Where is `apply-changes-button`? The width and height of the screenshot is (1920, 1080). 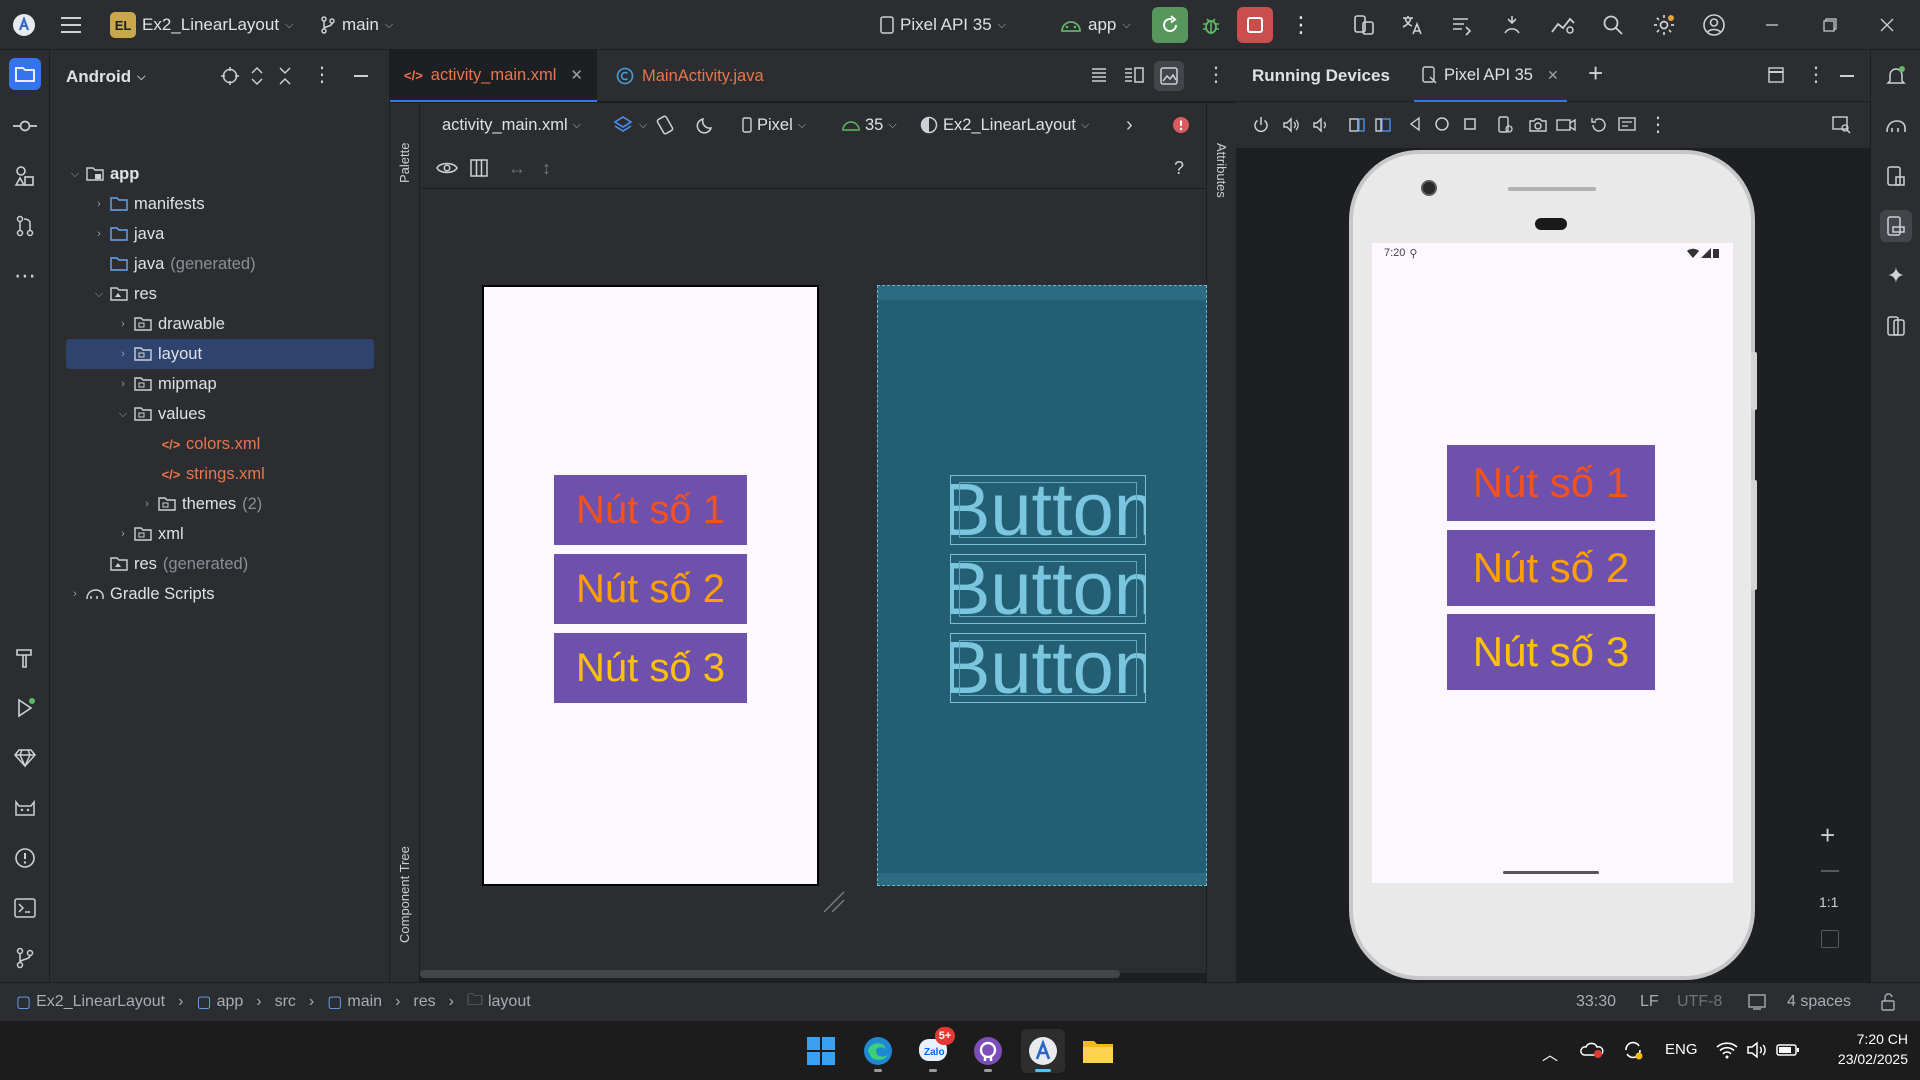 apply-changes-button is located at coordinates (1170, 25).